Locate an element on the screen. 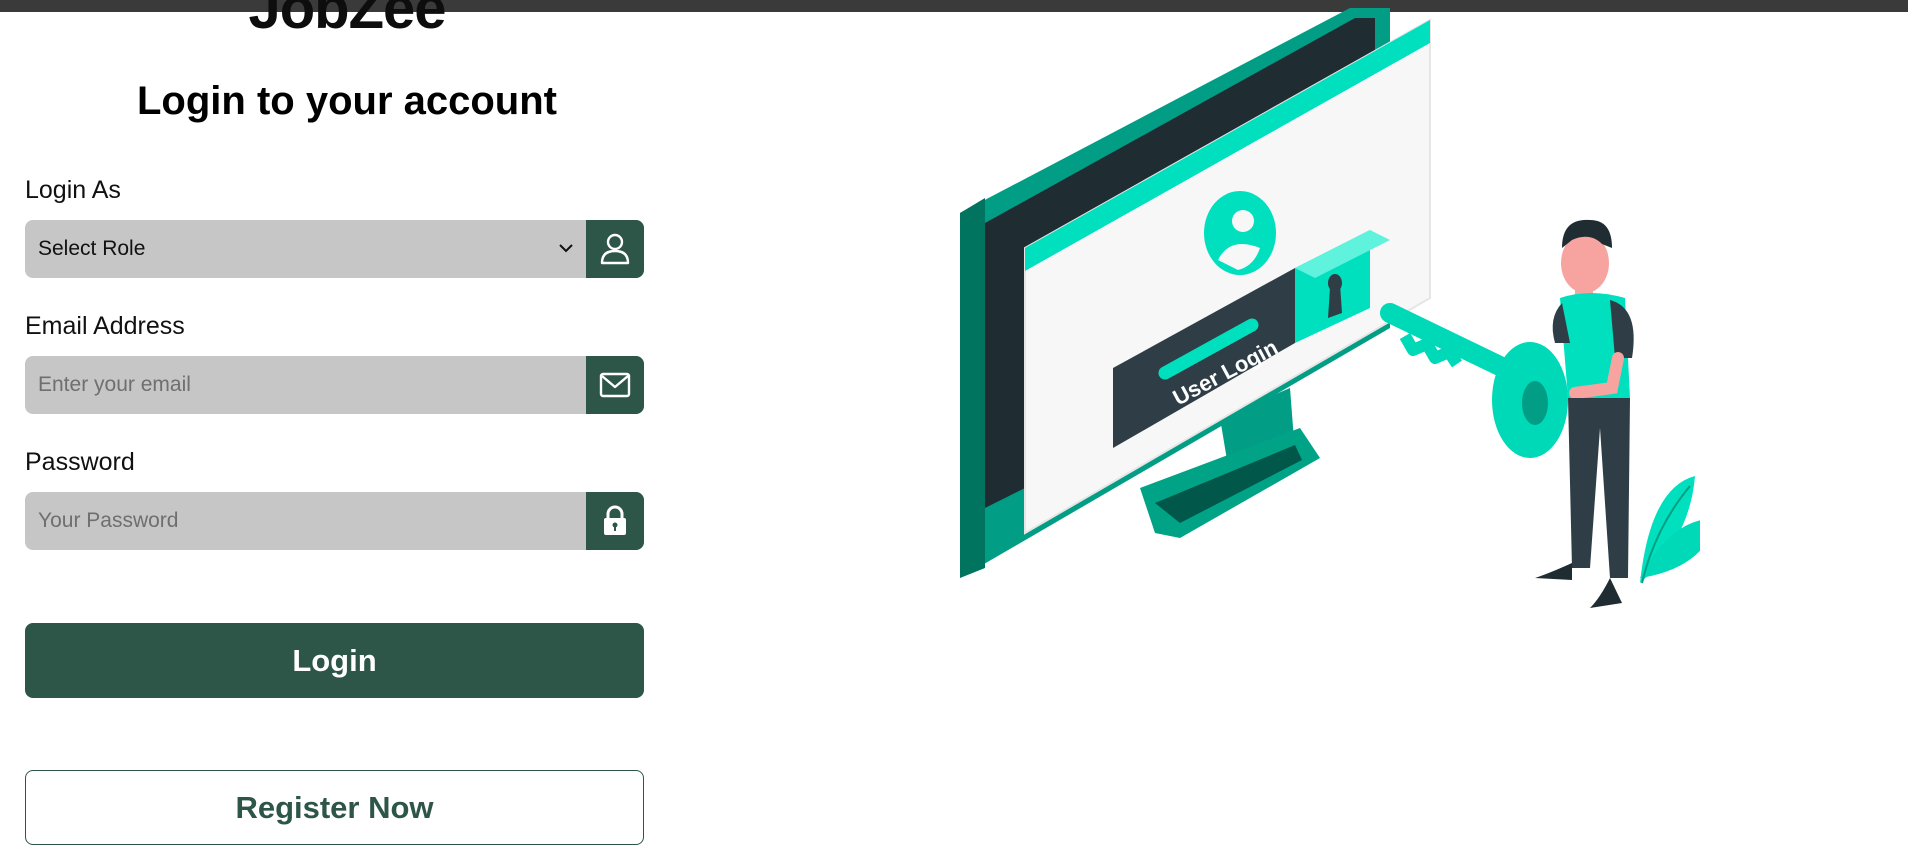 The width and height of the screenshot is (1908, 866). mail-icon is located at coordinates (615, 385).